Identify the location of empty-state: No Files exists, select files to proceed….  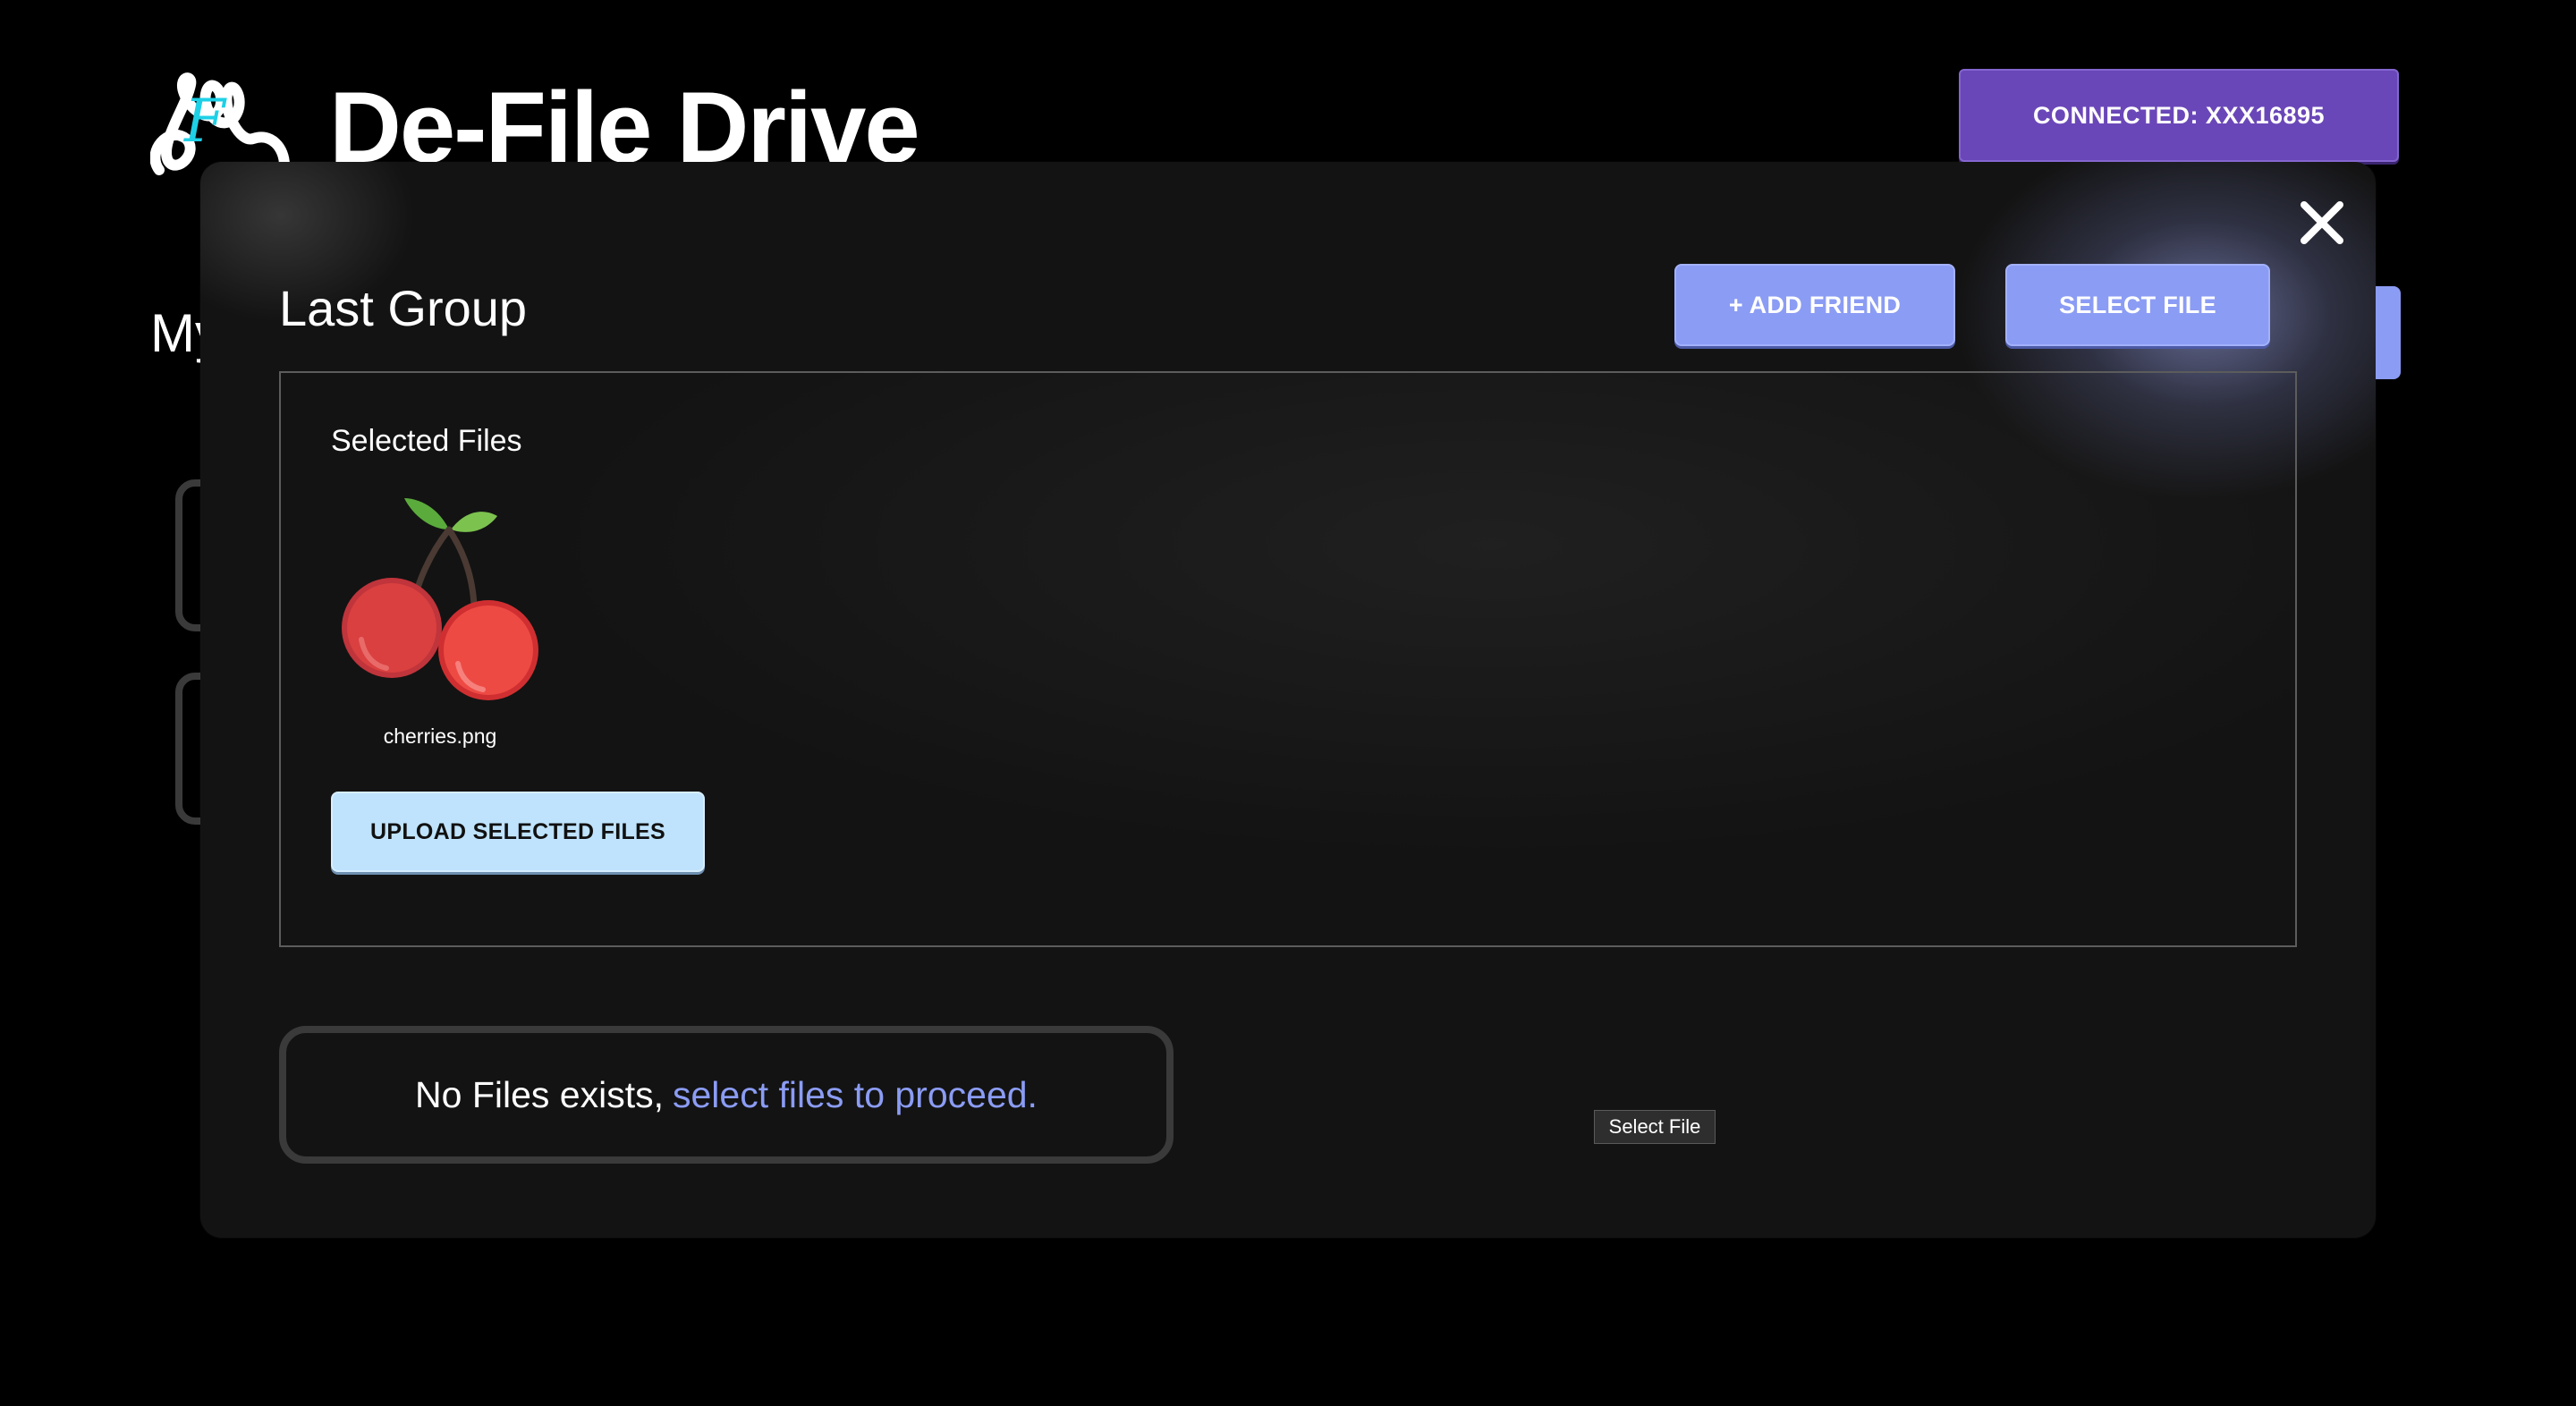
(726, 1095).